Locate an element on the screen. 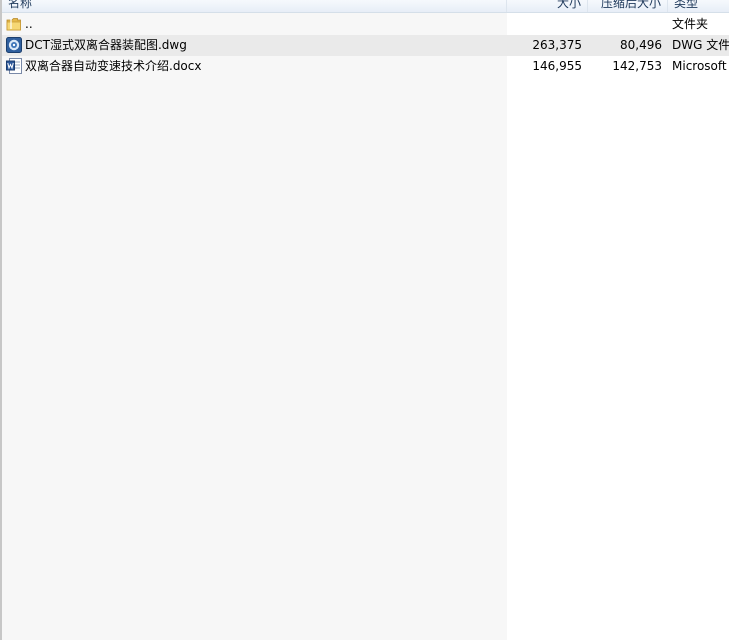 This screenshot has height=640, width=729. row-name-cell: .. is located at coordinates (255, 24).